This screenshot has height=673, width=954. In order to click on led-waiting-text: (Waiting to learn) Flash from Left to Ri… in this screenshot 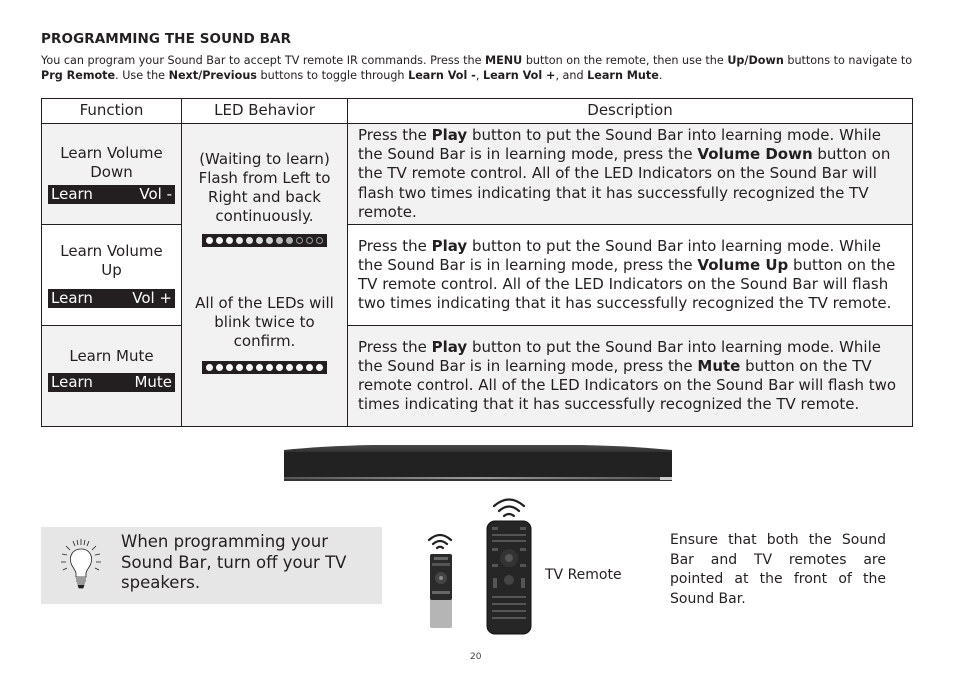, I will do `click(264, 187)`.